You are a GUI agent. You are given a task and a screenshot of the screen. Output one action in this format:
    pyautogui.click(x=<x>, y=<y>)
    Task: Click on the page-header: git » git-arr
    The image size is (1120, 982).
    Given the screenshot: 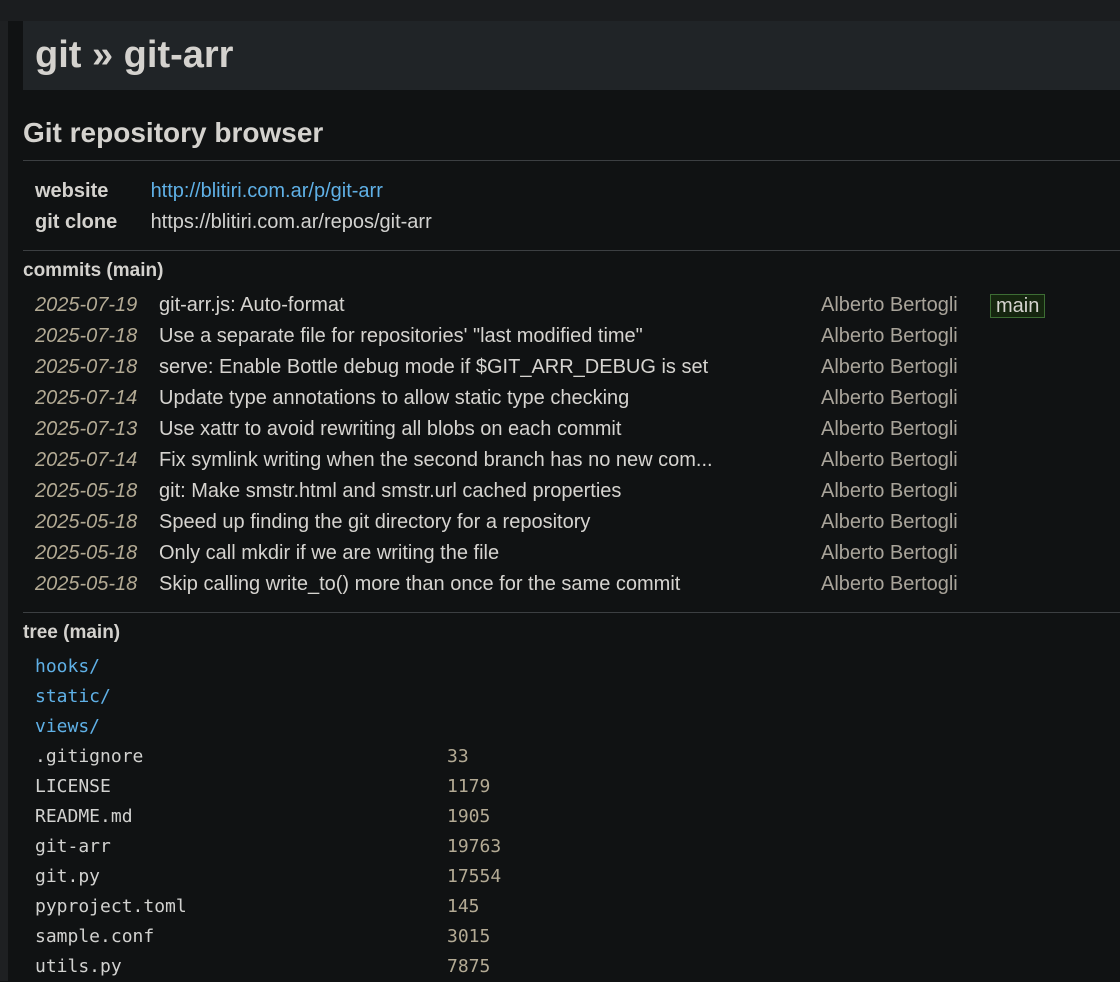 What is the action you would take?
    pyautogui.click(x=571, y=55)
    